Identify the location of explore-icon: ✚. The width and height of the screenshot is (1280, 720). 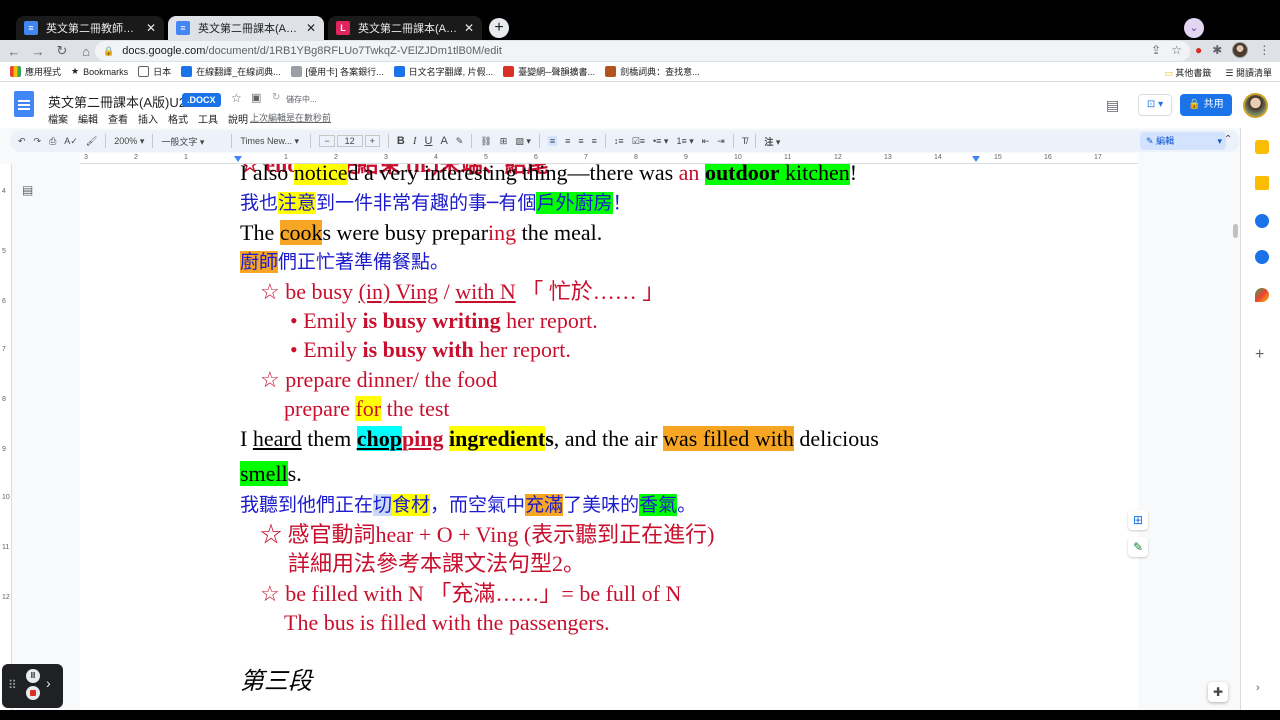
(1218, 692).